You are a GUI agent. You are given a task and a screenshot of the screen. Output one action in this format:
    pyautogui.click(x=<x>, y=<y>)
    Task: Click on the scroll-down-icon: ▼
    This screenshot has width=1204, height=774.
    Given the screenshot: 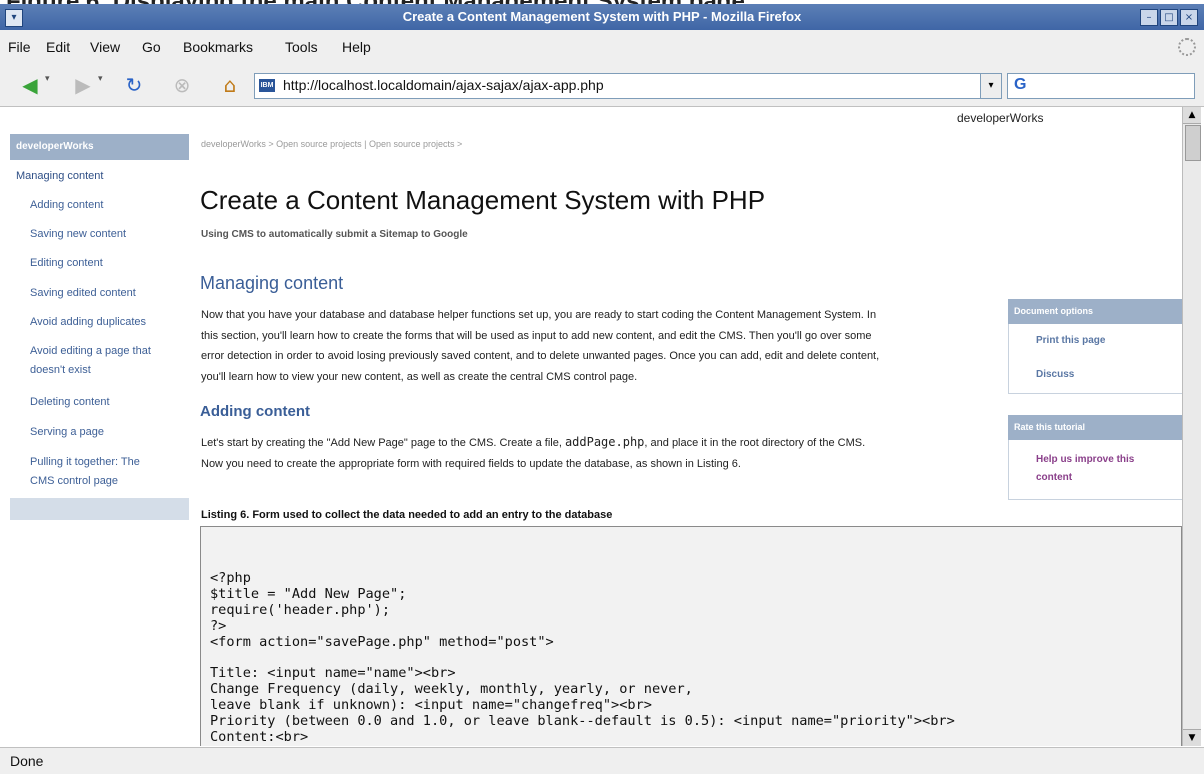 What is the action you would take?
    pyautogui.click(x=1192, y=737)
    